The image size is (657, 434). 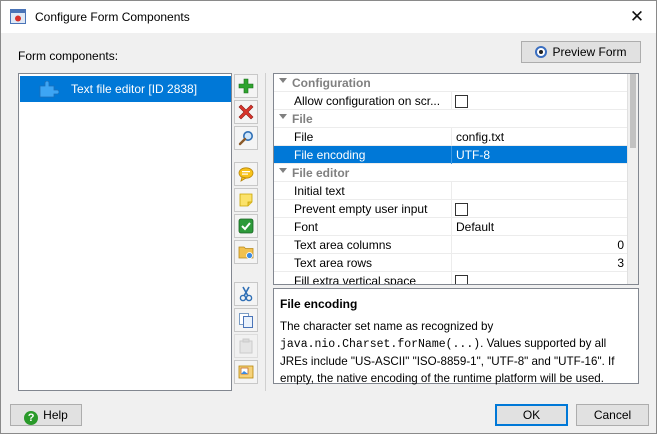 I want to click on preview-form-button: Preview Form, so click(x=581, y=52).